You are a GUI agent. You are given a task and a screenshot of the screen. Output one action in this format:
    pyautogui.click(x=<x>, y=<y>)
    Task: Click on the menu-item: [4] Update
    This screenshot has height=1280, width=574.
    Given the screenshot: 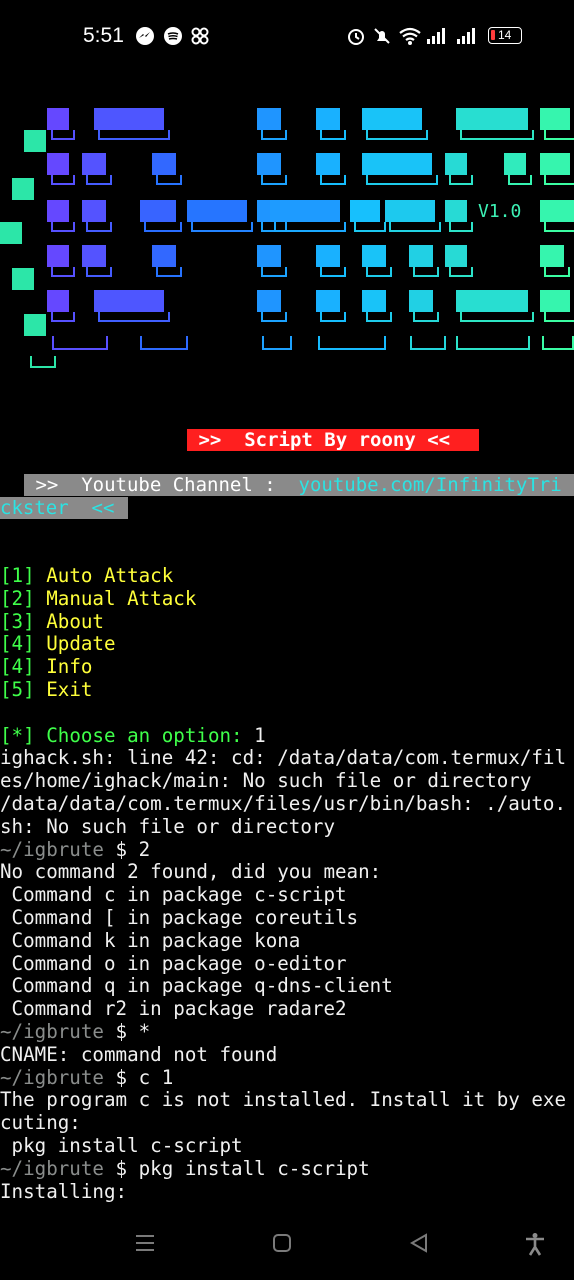 What is the action you would take?
    pyautogui.click(x=58, y=644)
    